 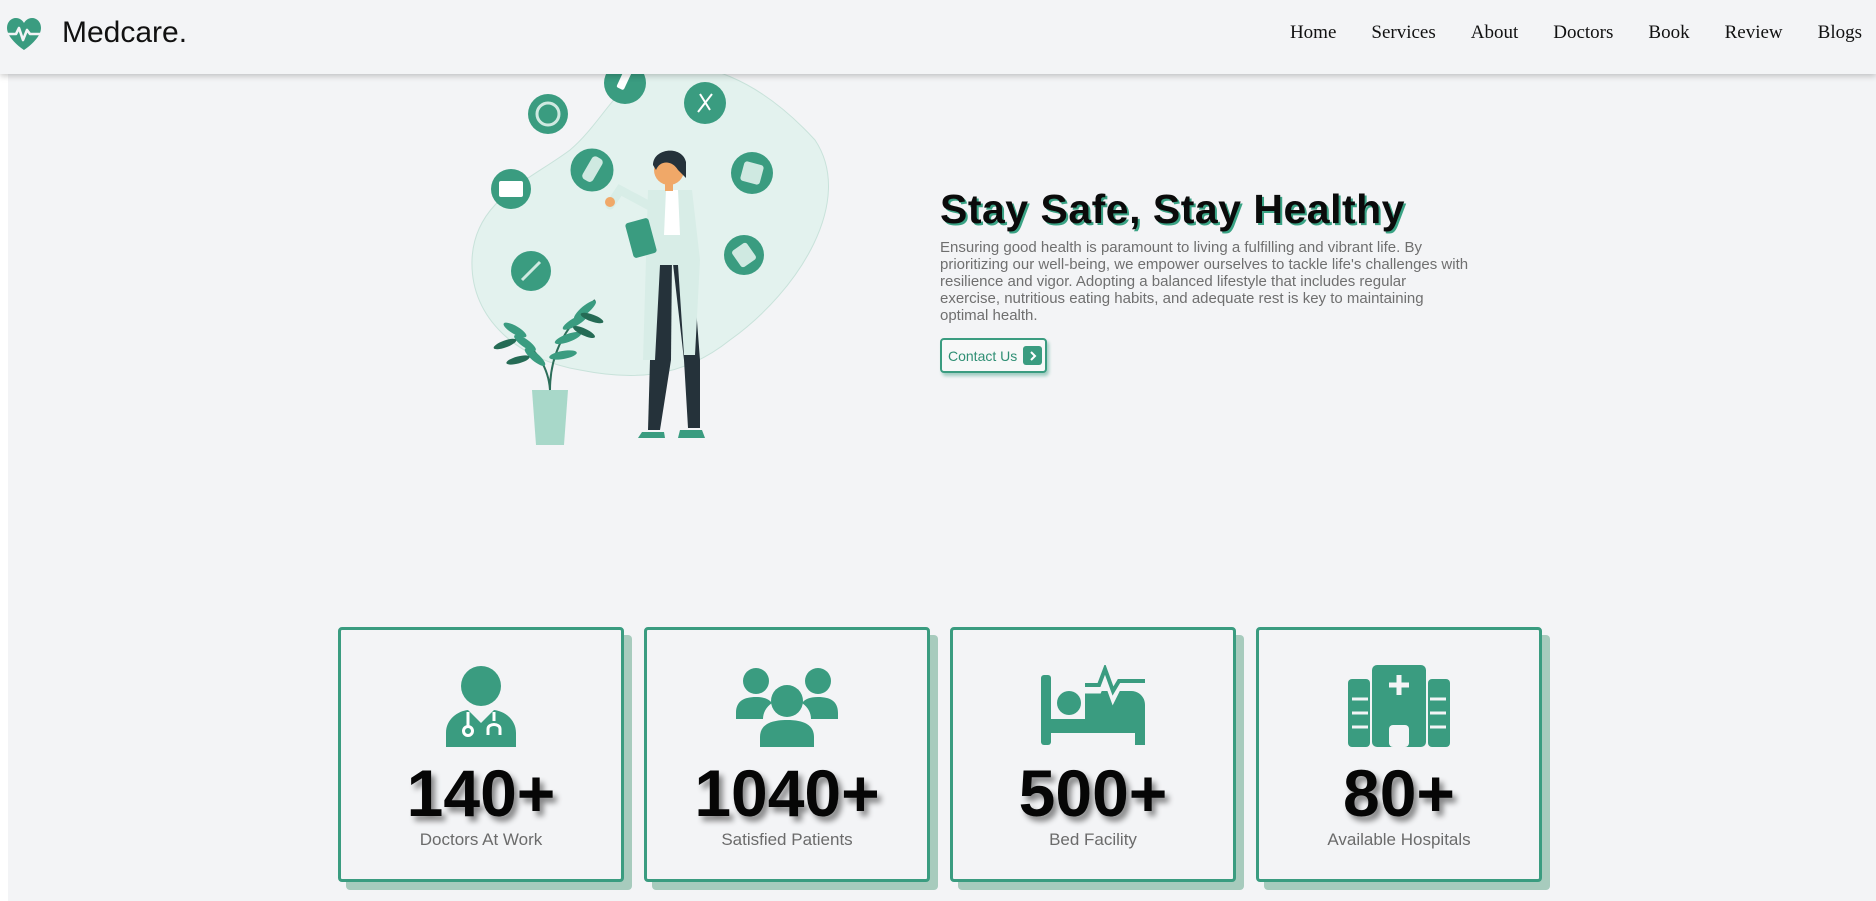 I want to click on contact-us-button: Contact Us, so click(x=993, y=355).